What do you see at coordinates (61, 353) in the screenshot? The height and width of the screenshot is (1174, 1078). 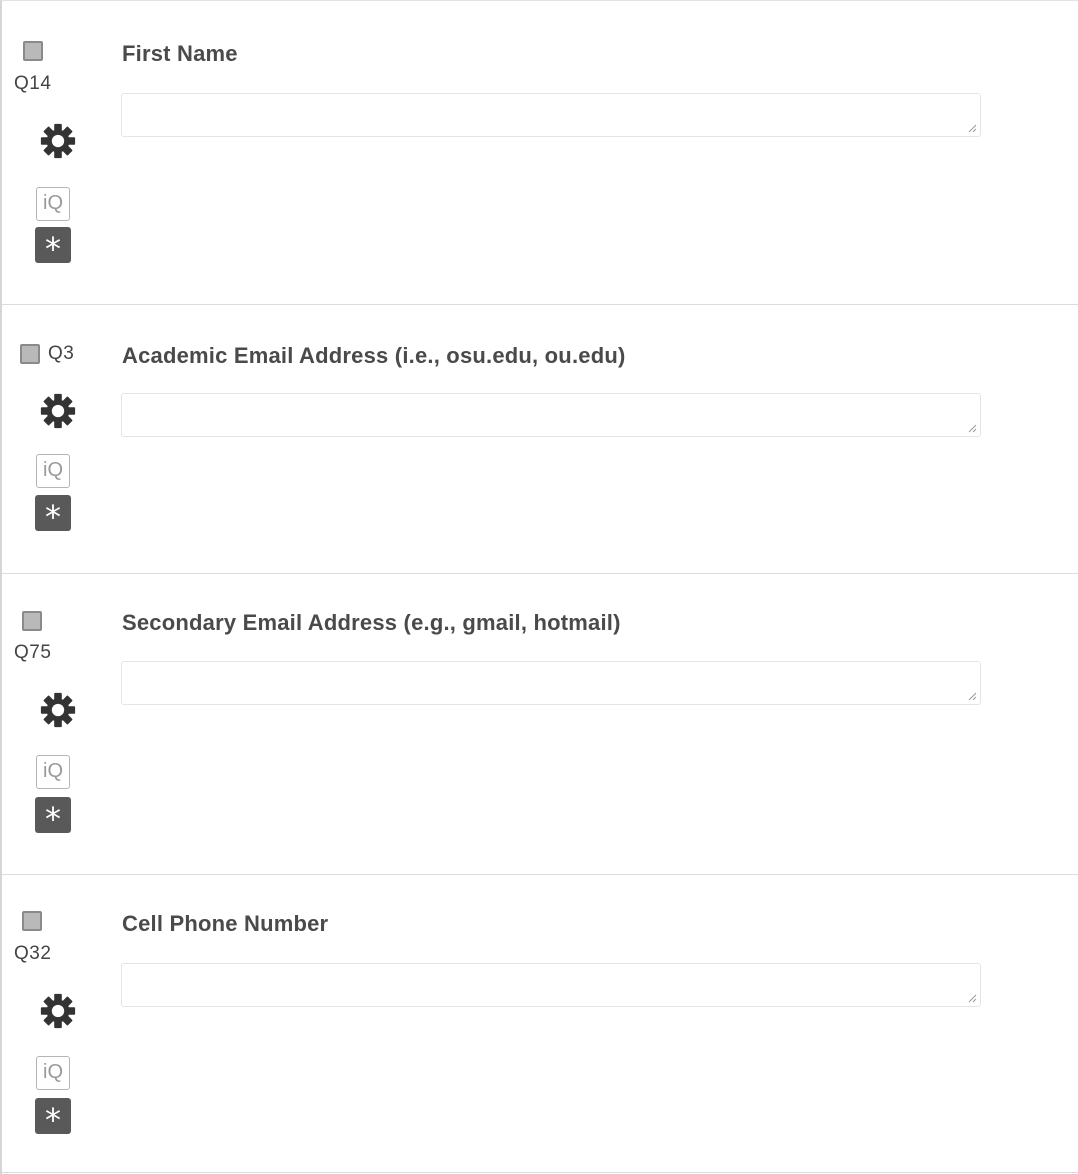 I see `question-number: Q3` at bounding box center [61, 353].